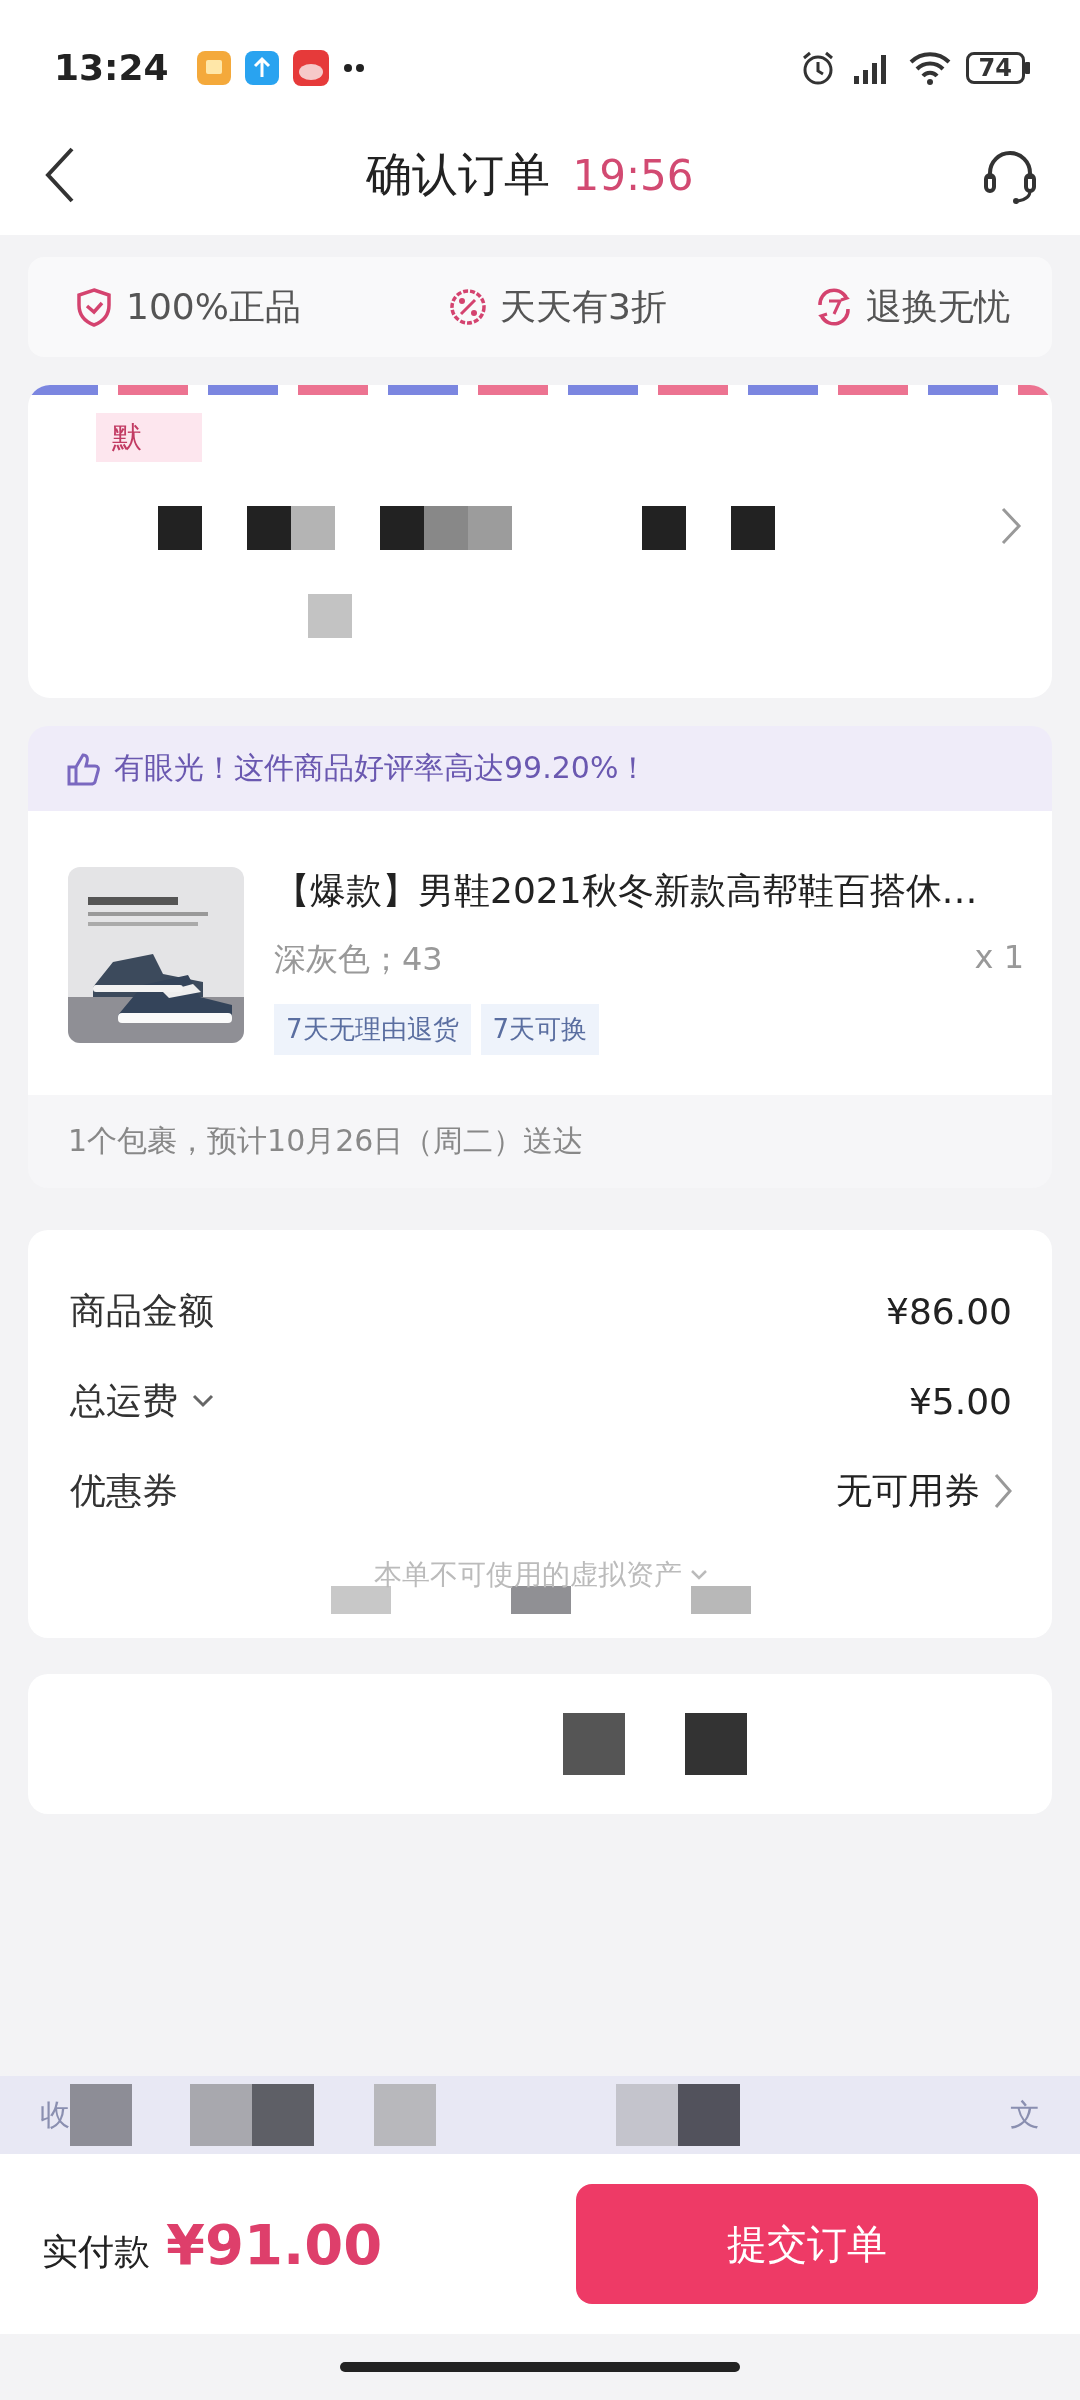 Image resolution: width=1080 pixels, height=2400 pixels. Describe the element at coordinates (929, 67) in the screenshot. I see `wifi-icon` at that location.